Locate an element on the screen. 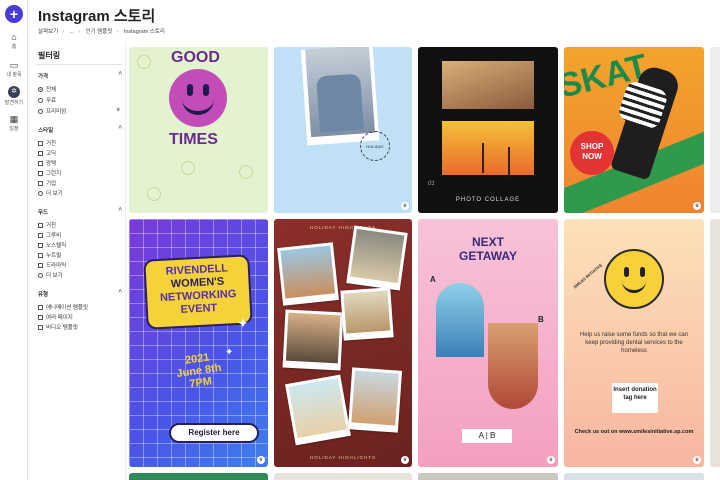 This screenshot has width=720, height=480. option-label: 광택 is located at coordinates (51, 164).